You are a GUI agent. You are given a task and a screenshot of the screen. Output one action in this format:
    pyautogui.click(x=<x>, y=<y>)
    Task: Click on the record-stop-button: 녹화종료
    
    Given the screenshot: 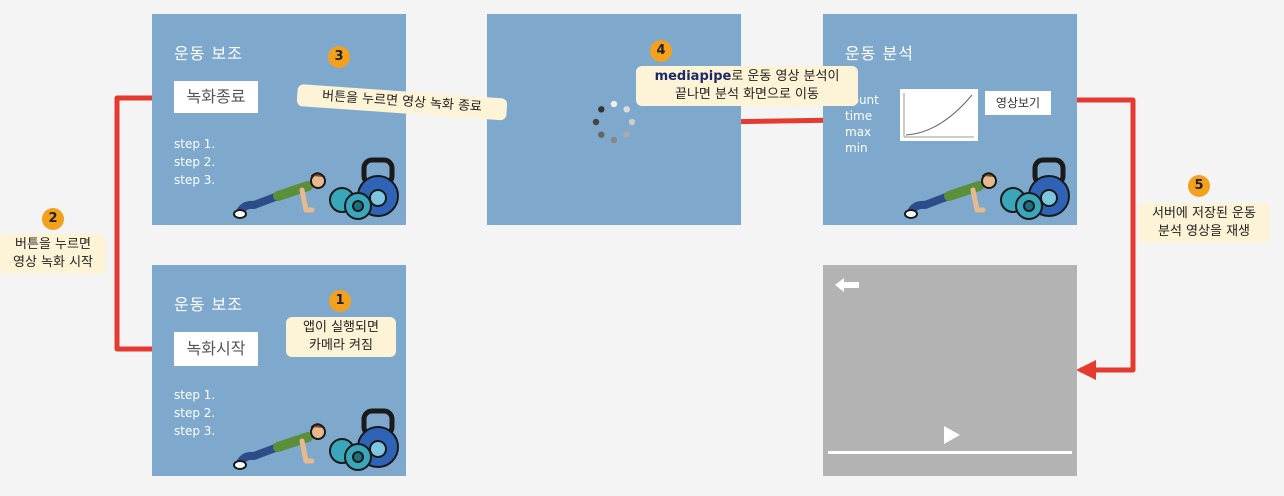 What is the action you would take?
    pyautogui.click(x=216, y=97)
    